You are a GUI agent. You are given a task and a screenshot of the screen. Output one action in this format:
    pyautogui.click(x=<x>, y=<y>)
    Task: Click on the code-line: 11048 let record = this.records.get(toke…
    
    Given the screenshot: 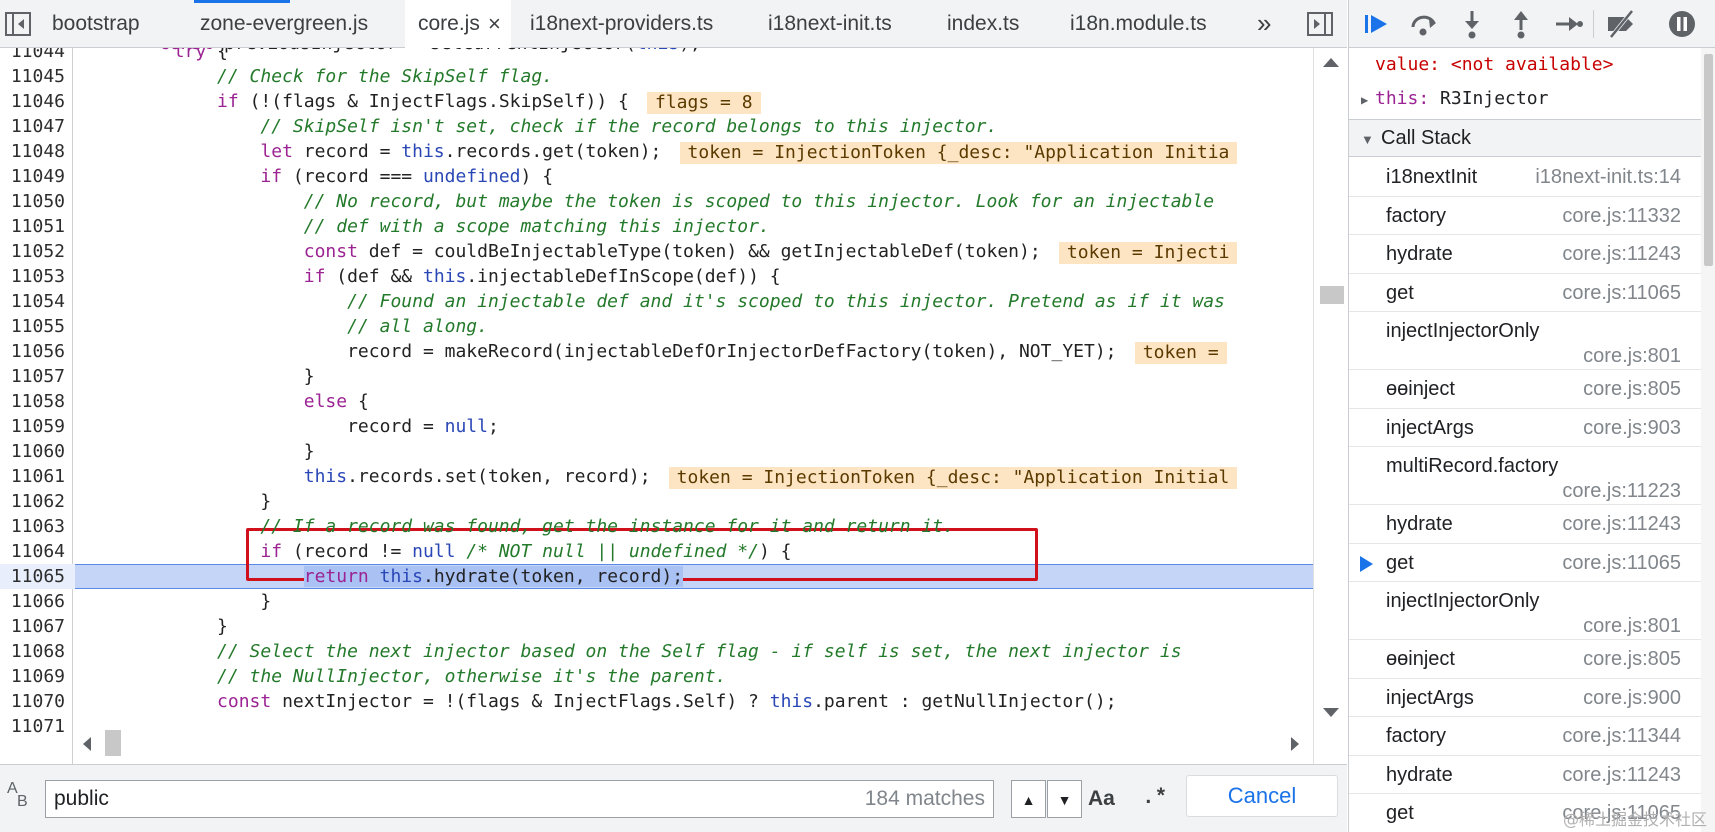 What is the action you would take?
    pyautogui.click(x=656, y=151)
    